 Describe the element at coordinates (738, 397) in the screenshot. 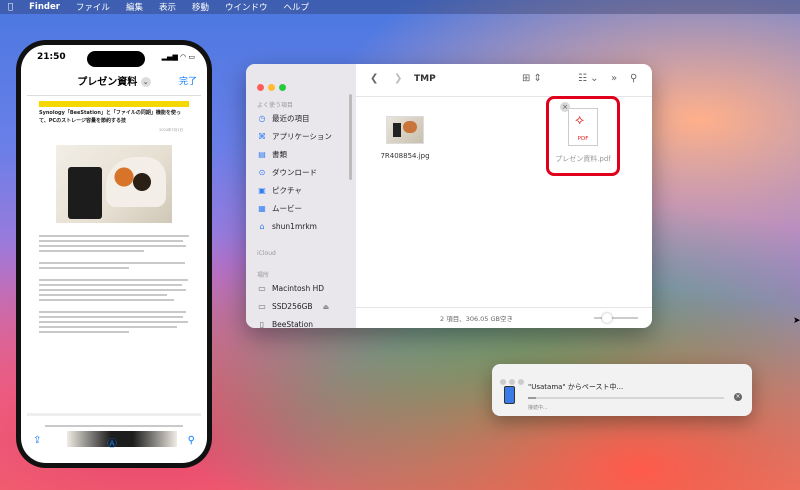

I see `cancel-paste-button: ×` at that location.